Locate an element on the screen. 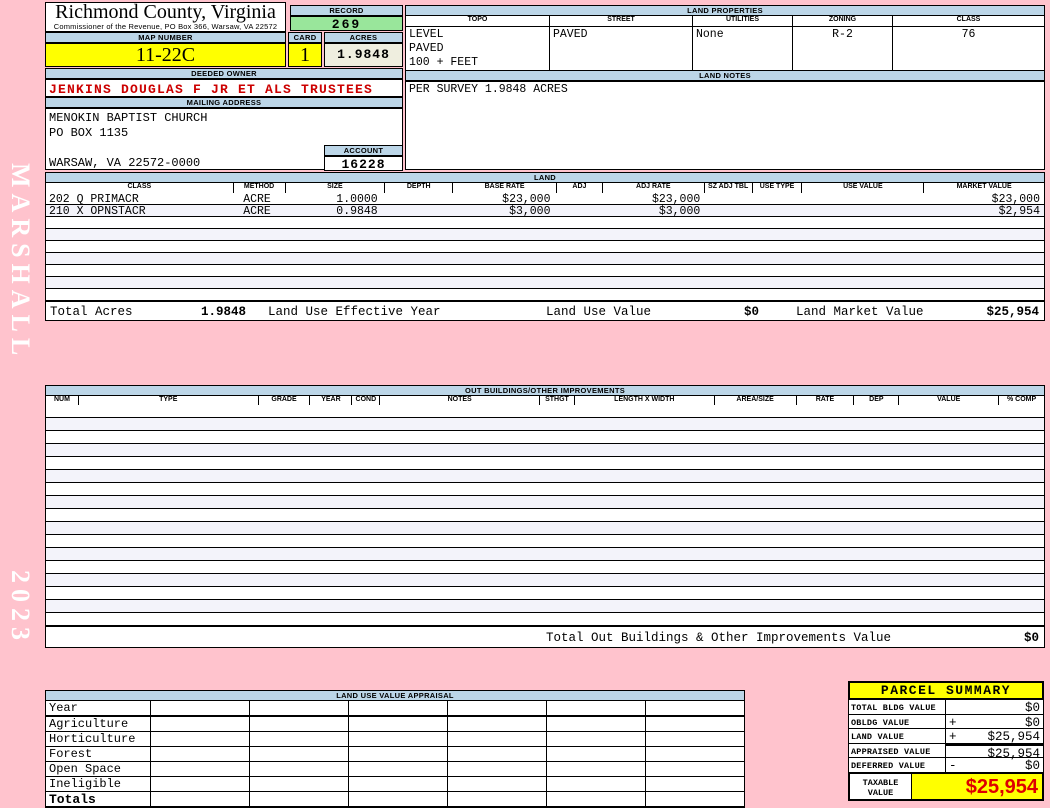  account-value: 16228 is located at coordinates (363, 164).